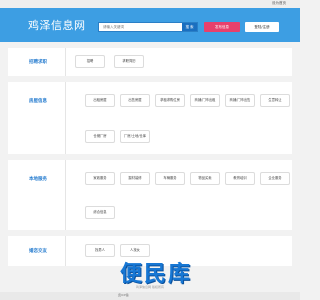 The height and width of the screenshot is (300, 320). Describe the element at coordinates (275, 100) in the screenshot. I see `tag-business-transfer: 生意转让` at that location.